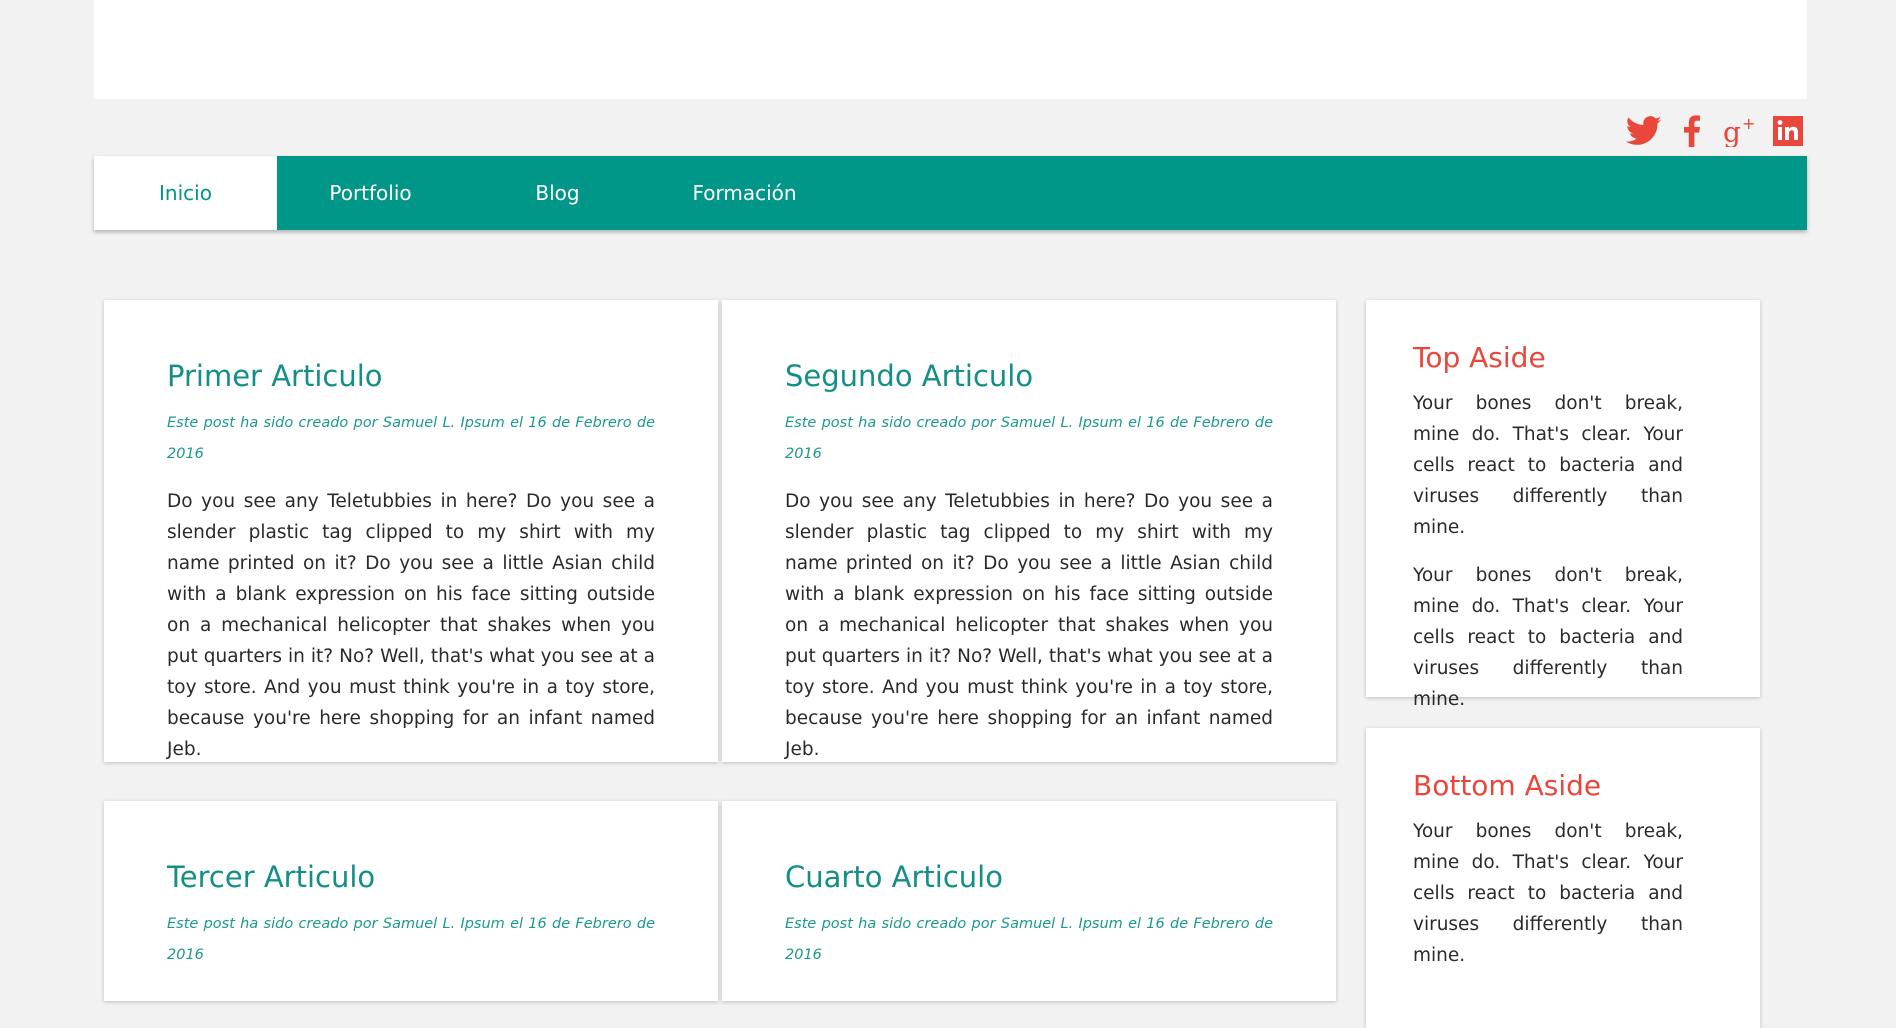  What do you see at coordinates (557, 193) in the screenshot?
I see `nav-item-blog: Blog` at bounding box center [557, 193].